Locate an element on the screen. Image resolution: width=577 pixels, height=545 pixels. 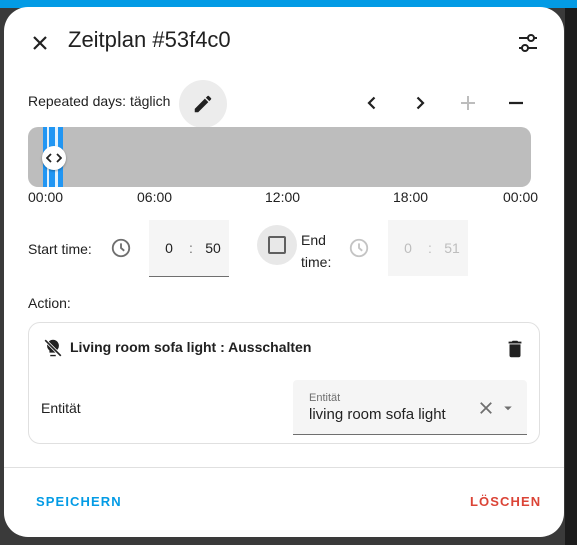
next-slot-button is located at coordinates (420, 103).